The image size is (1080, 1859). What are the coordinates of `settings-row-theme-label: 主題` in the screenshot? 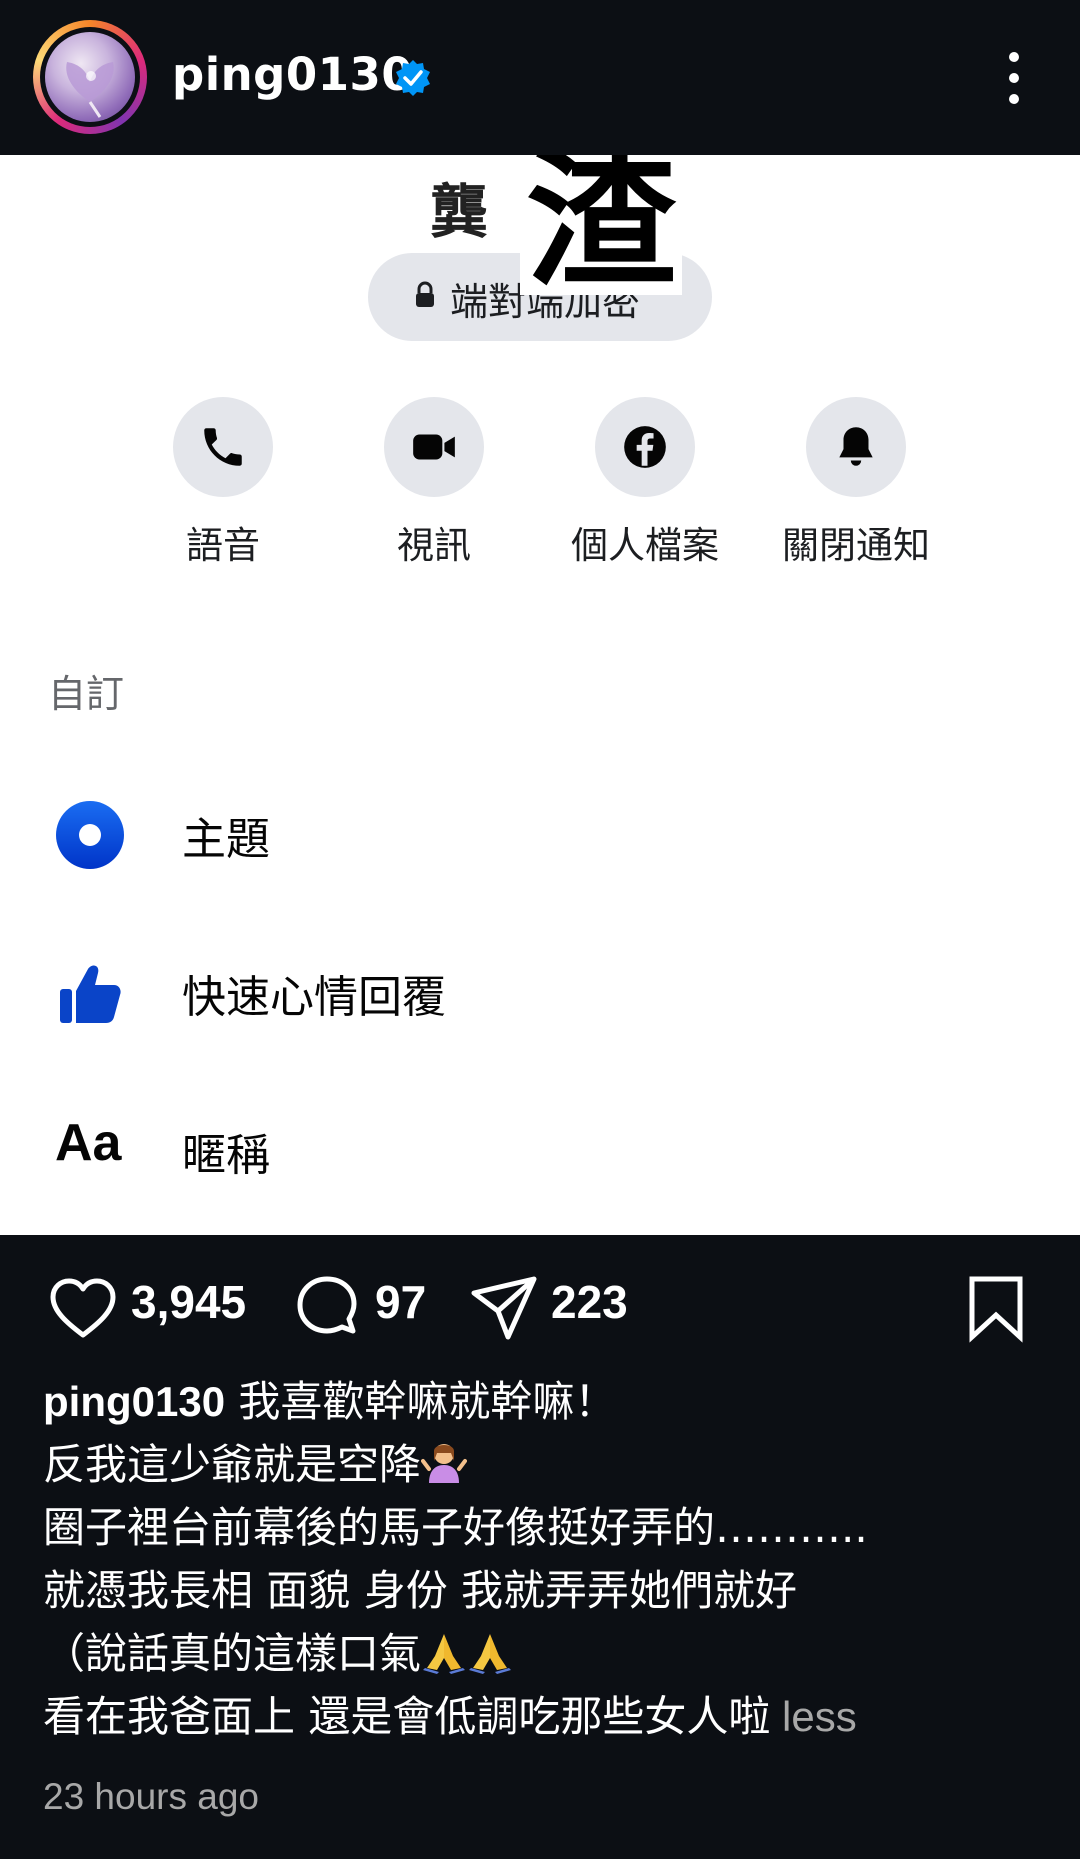 It's located at (226, 839).